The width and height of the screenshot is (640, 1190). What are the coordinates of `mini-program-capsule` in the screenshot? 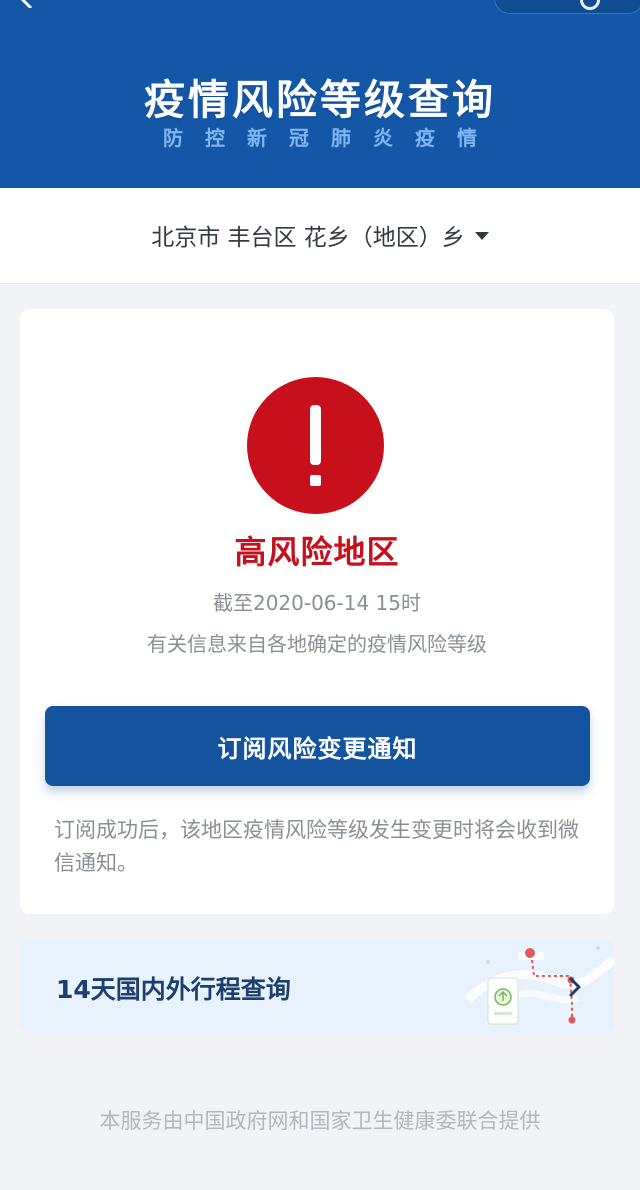 It's located at (567, 7).